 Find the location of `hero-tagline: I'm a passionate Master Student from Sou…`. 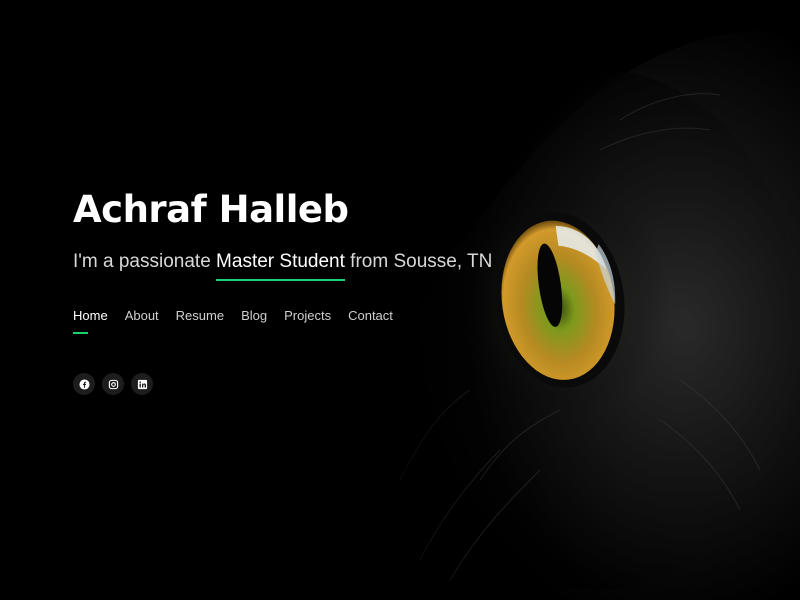

hero-tagline: I'm a passionate Master Student from Sou… is located at coordinates (283, 265).